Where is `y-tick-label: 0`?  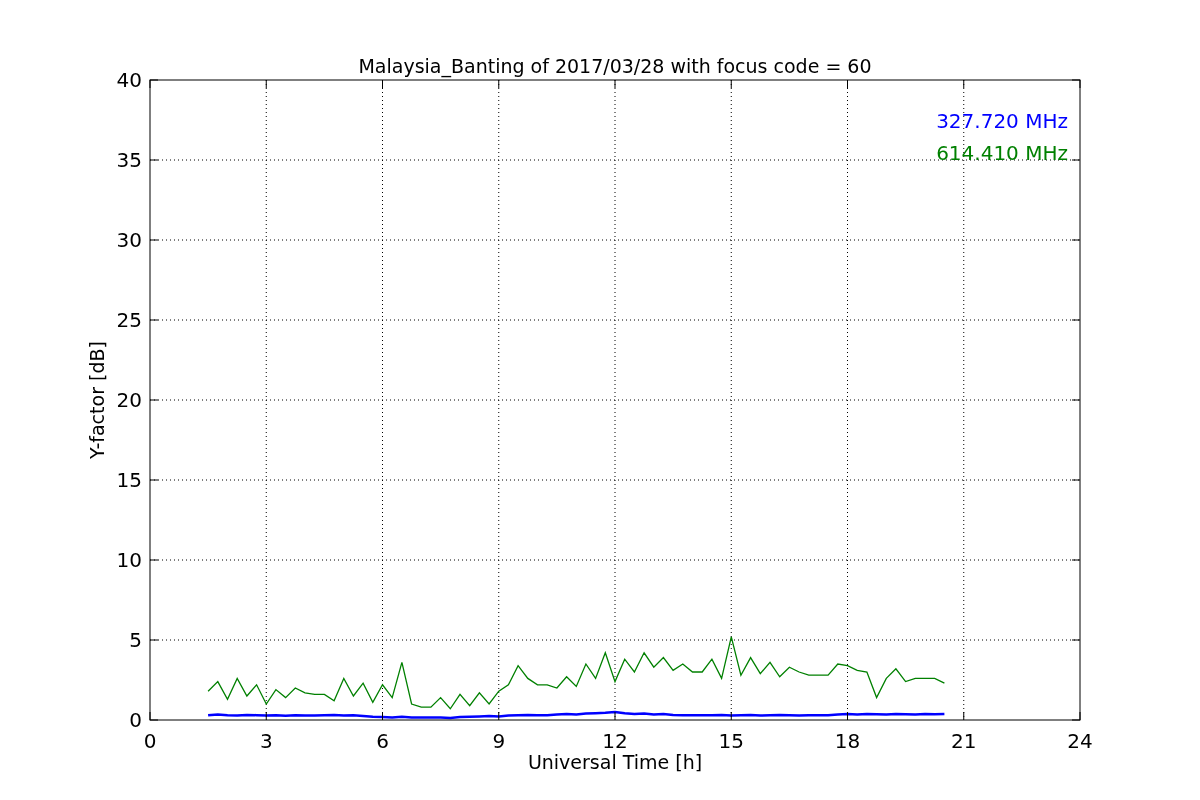 y-tick-label: 0 is located at coordinates (135, 720).